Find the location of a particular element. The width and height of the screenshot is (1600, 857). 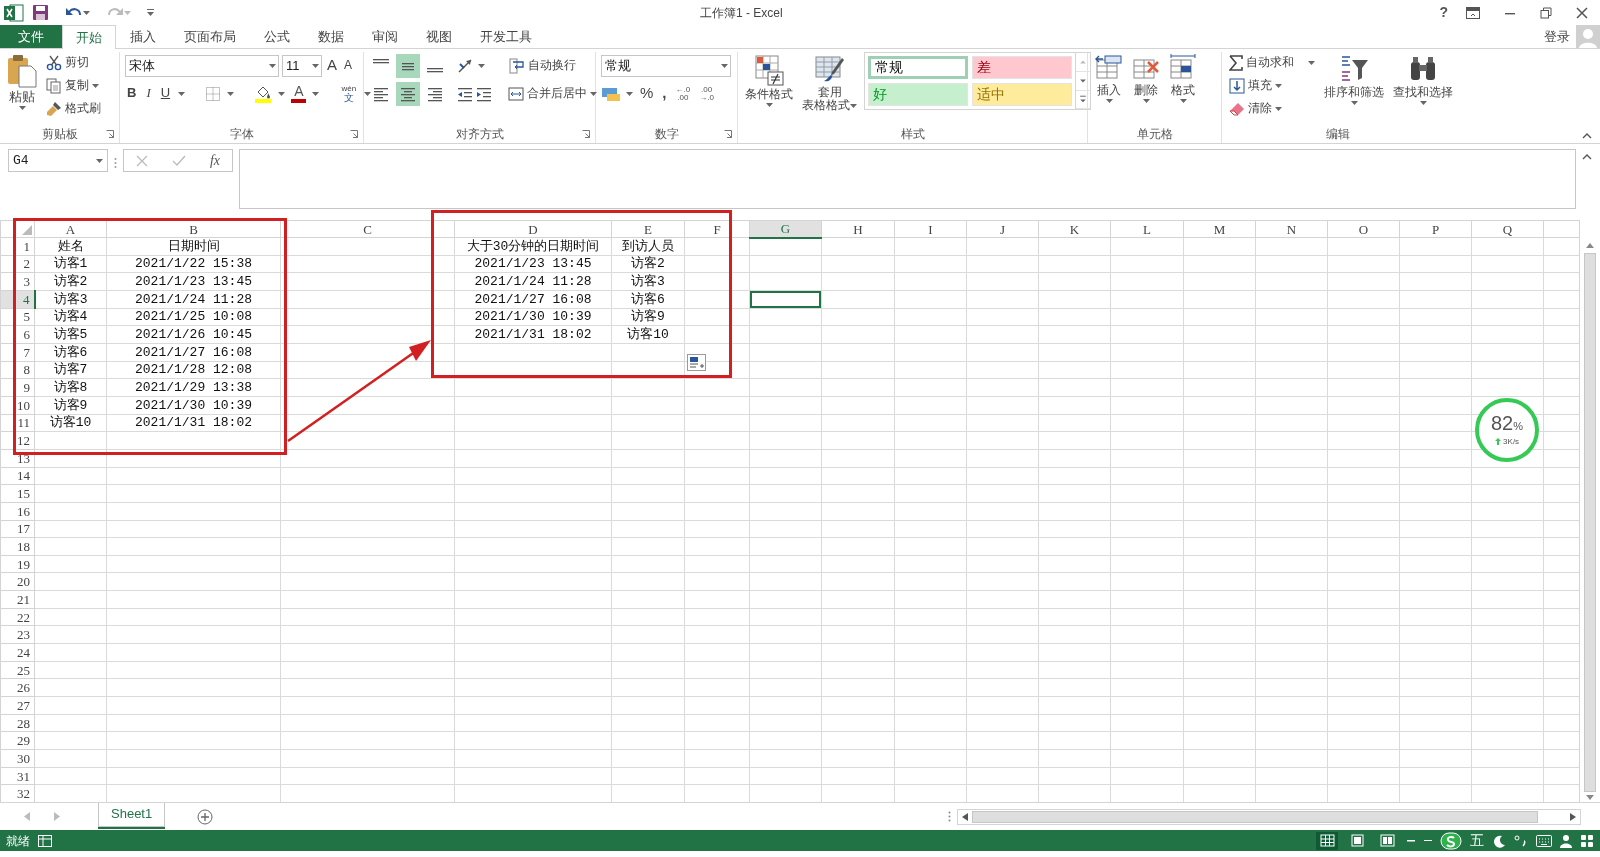

punctuation-icon is located at coordinates (1521, 840).